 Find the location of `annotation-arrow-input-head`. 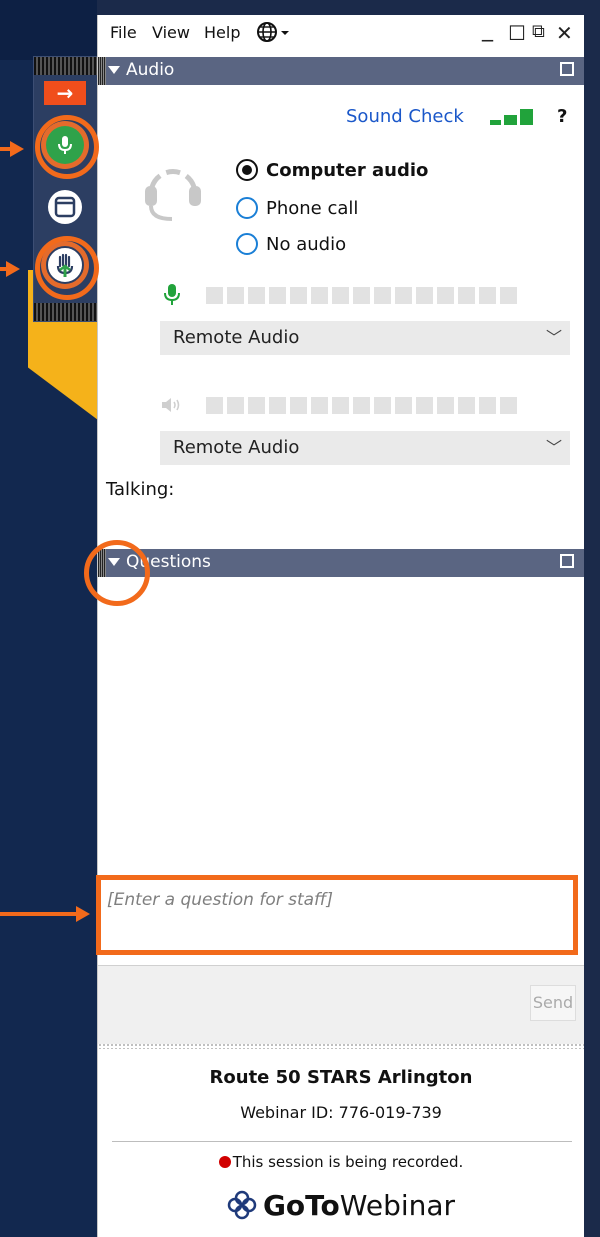

annotation-arrow-input-head is located at coordinates (83, 914).